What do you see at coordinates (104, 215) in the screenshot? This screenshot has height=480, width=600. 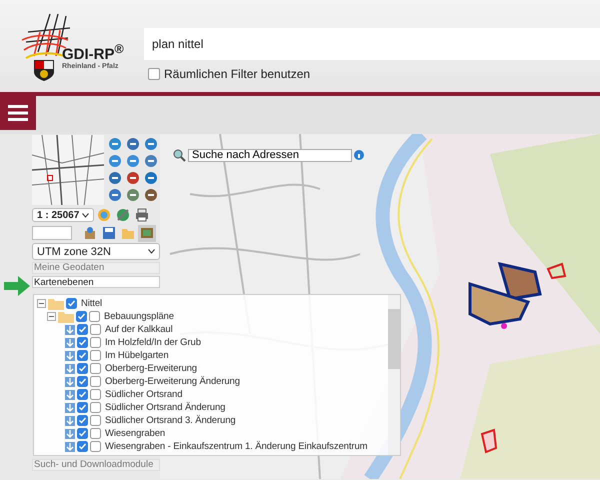 I see `refresh-icon` at bounding box center [104, 215].